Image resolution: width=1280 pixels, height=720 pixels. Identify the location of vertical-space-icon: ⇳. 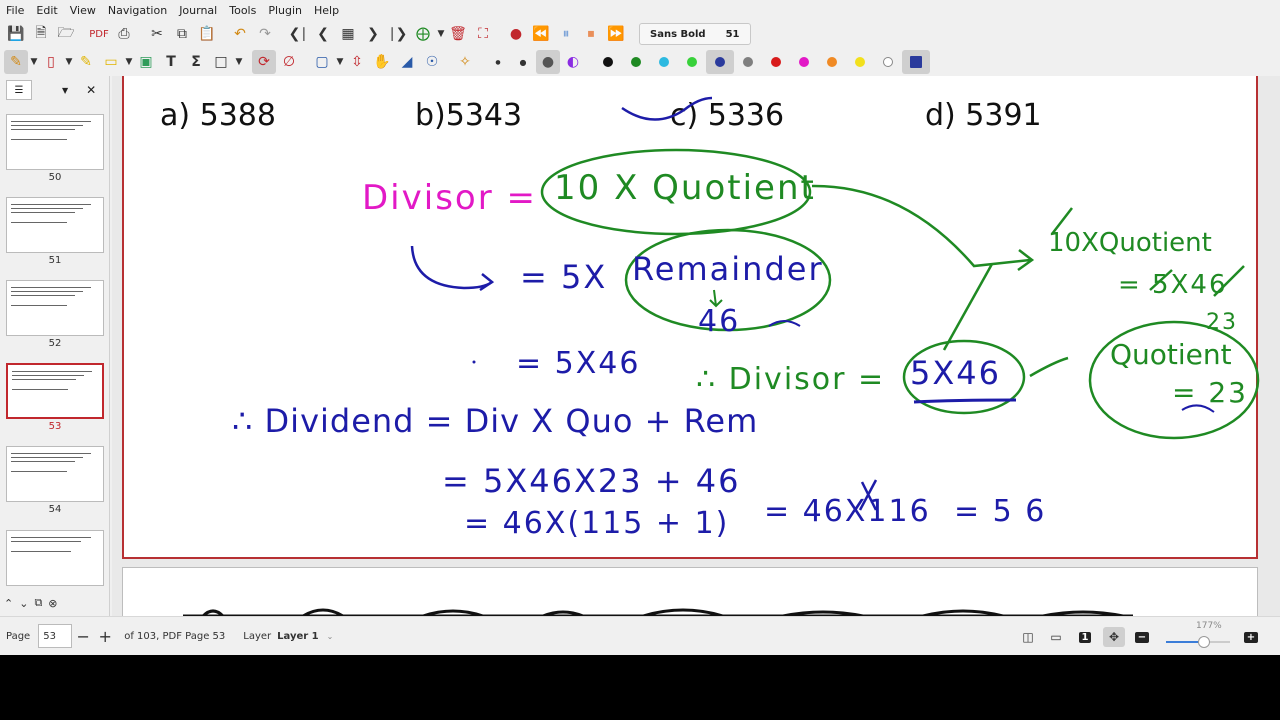
(357, 62).